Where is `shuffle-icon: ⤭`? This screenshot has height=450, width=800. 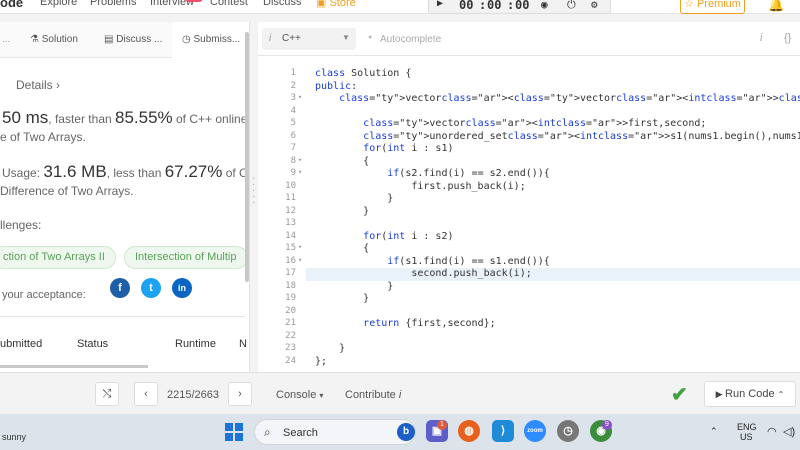 shuffle-icon: ⤭ is located at coordinates (107, 394).